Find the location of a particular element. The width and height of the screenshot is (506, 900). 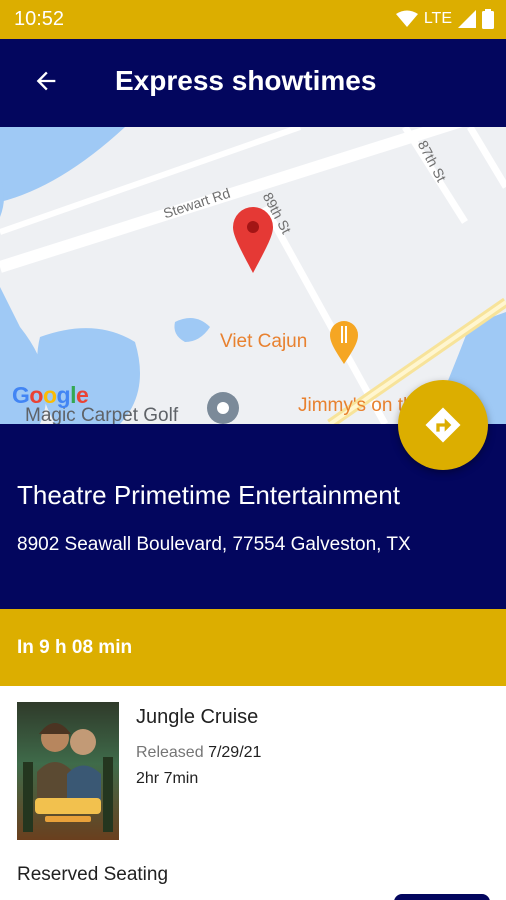

app-bar: Express showtimes is located at coordinates (253, 83).